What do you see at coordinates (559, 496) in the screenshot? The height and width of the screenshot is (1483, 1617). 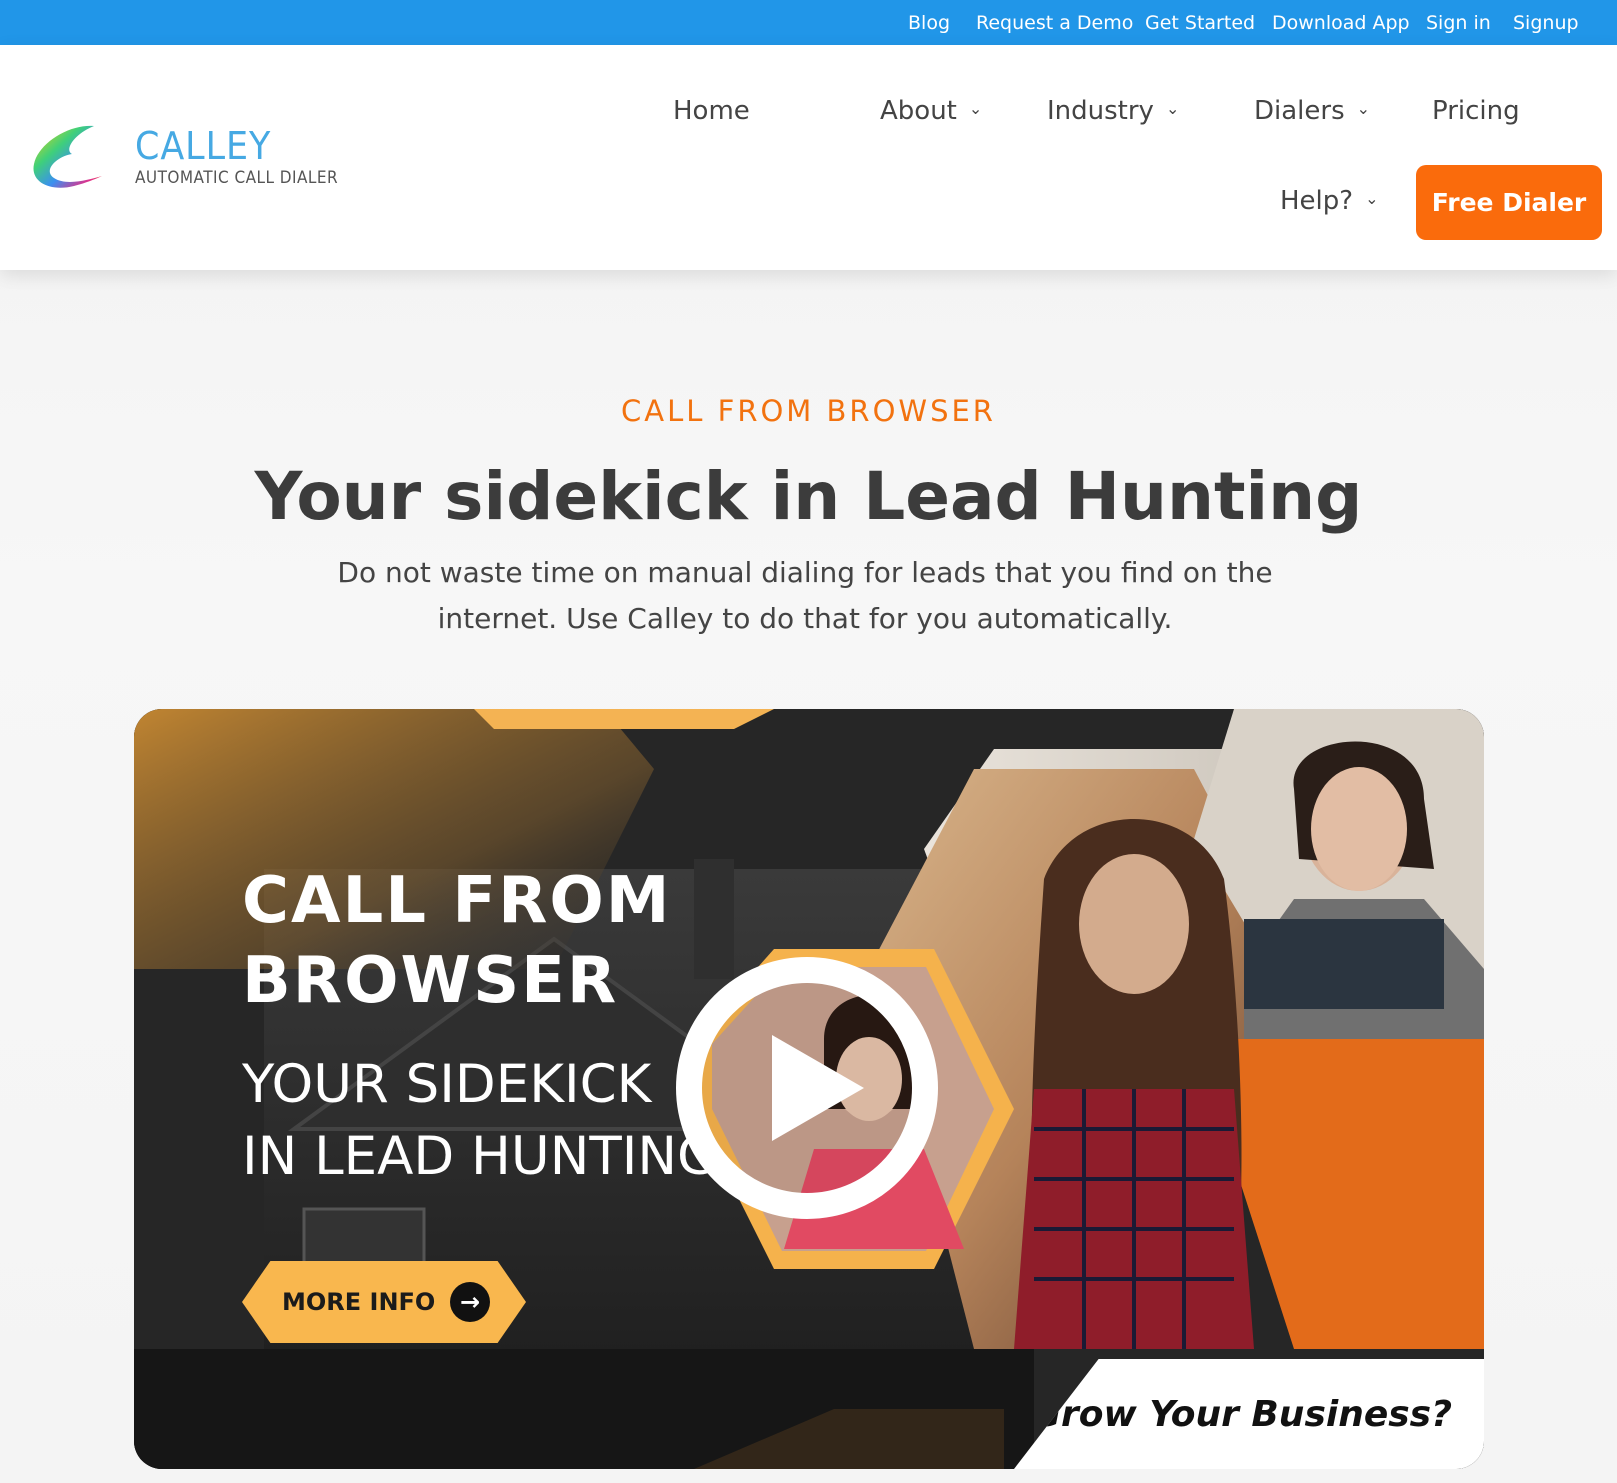 I see `hero-headline-light: Your sidekick in` at bounding box center [559, 496].